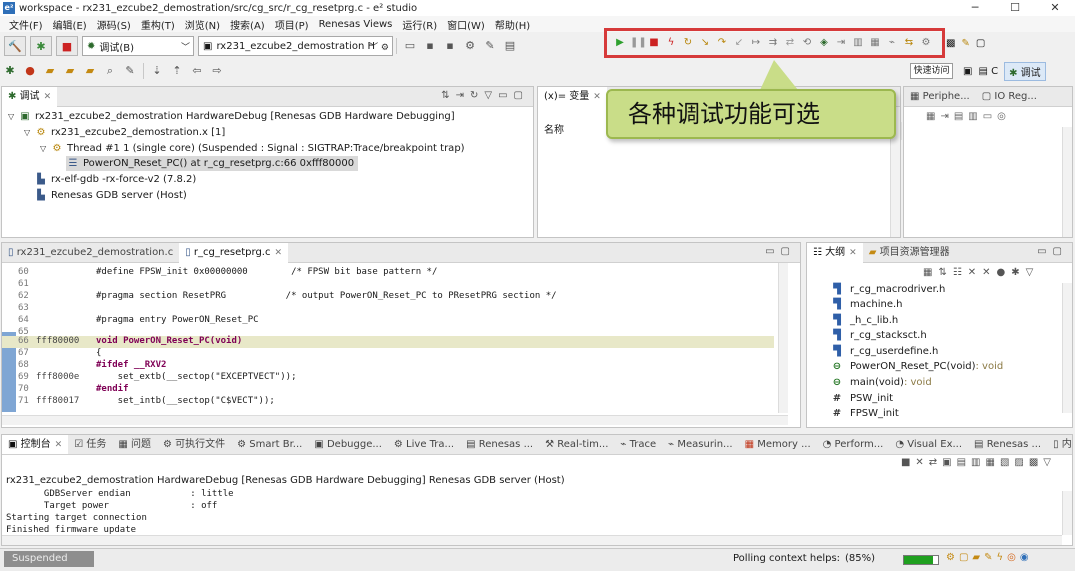 Image resolution: width=1075 pixels, height=571 pixels. What do you see at coordinates (234, 252) in the screenshot?
I see `tab-editor-resetprg: ▯ r_cg_resetprg.c ✕` at bounding box center [234, 252].